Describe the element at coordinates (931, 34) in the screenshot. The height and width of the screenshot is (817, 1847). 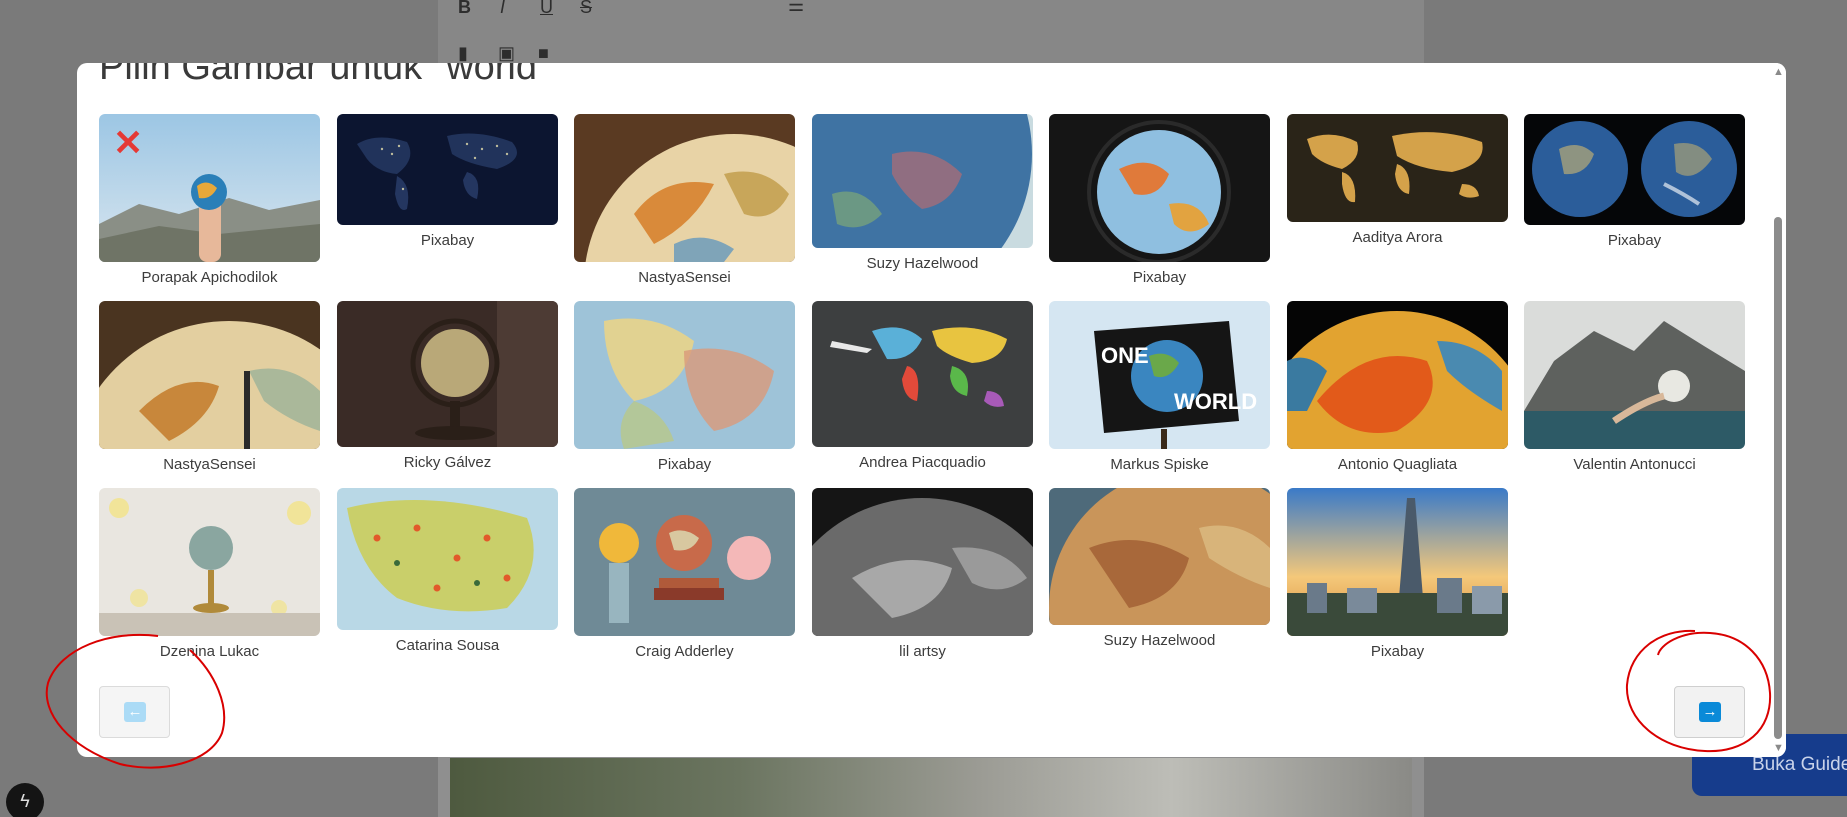
I see `editor-toolbar: B I U S ☰ ▮ ▣ ■` at that location.